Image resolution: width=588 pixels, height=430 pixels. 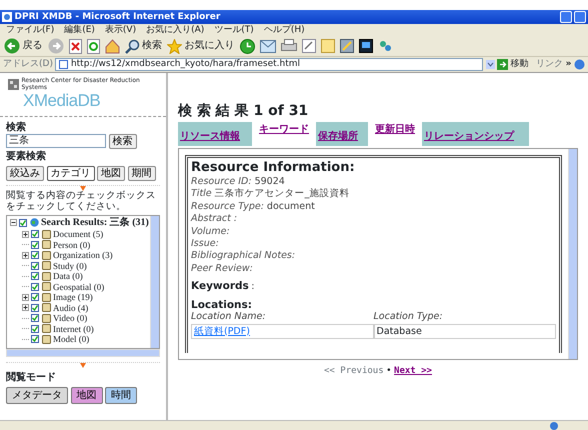 I want to click on tab: 更新日時, so click(x=395, y=134).